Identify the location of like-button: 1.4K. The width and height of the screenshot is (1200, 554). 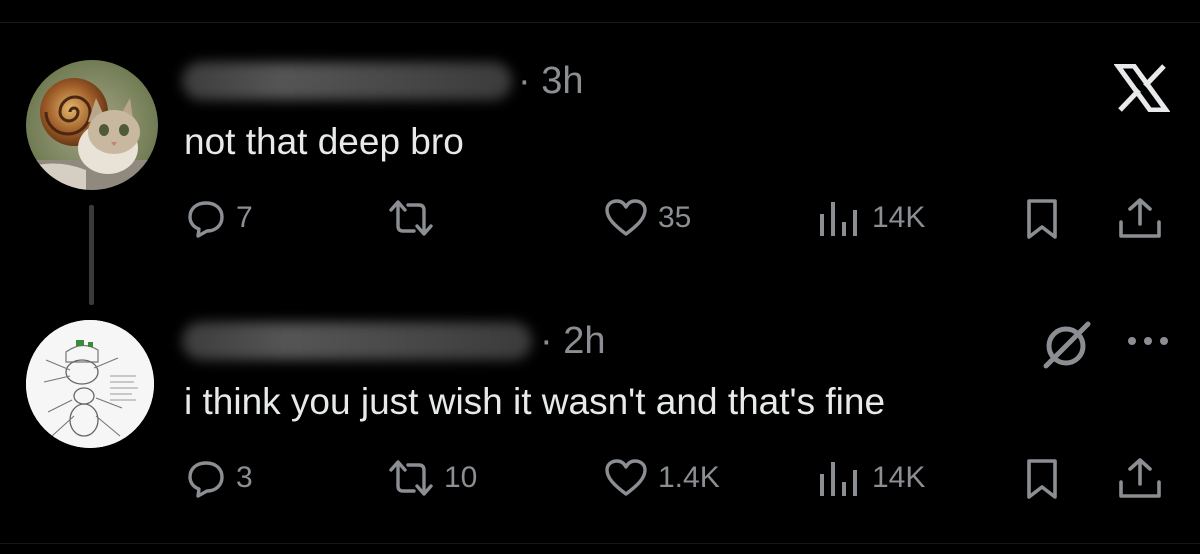
(662, 478).